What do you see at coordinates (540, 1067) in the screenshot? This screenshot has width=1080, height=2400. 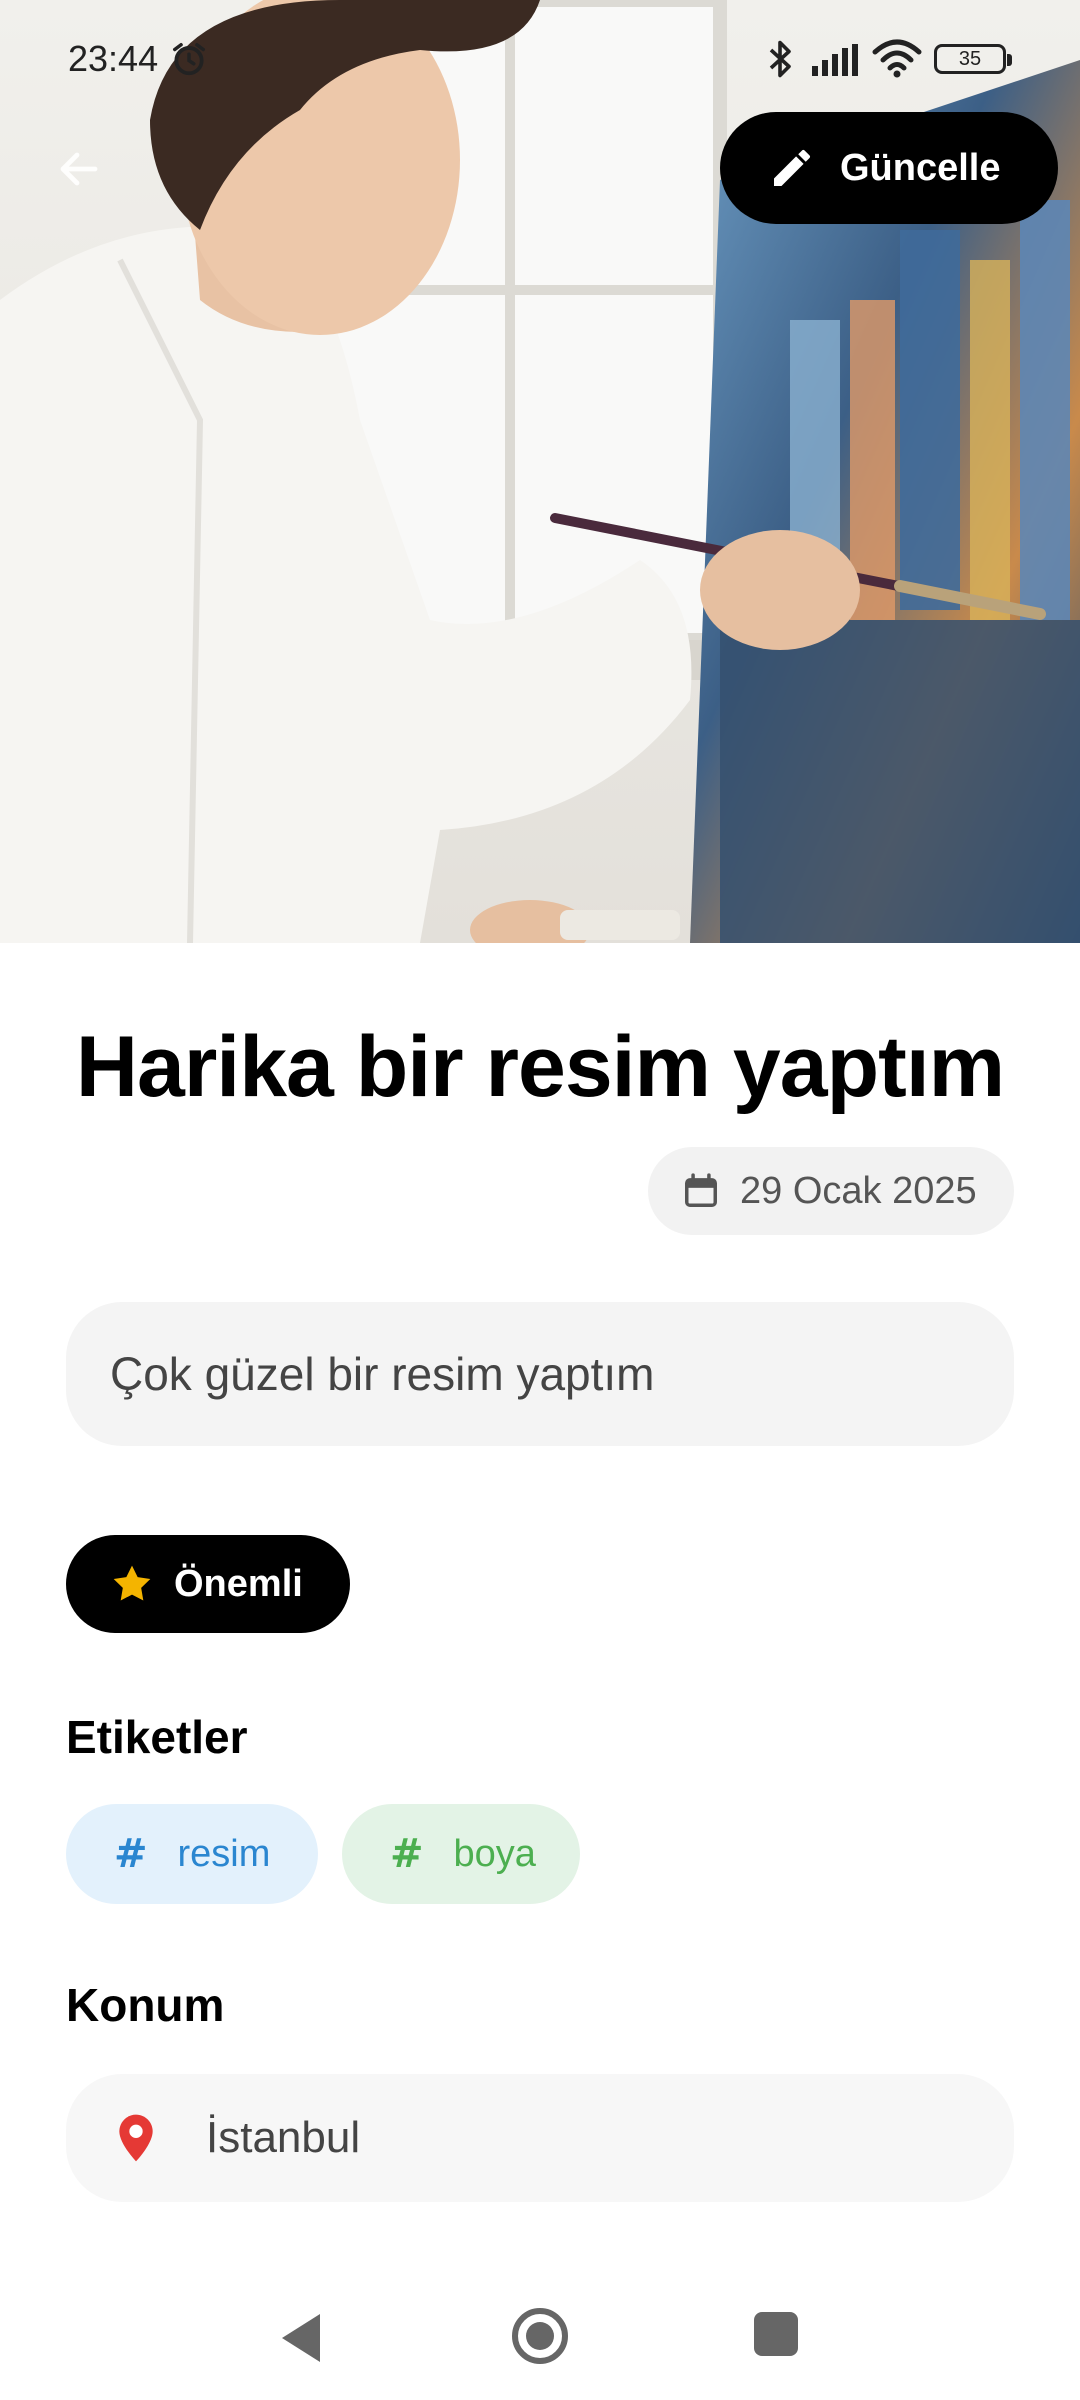 I see `note-title: Harika bir resim yaptım` at bounding box center [540, 1067].